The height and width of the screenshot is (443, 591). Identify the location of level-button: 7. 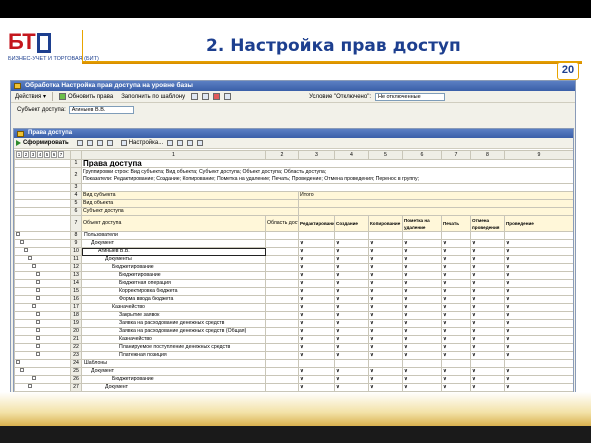
(61, 154).